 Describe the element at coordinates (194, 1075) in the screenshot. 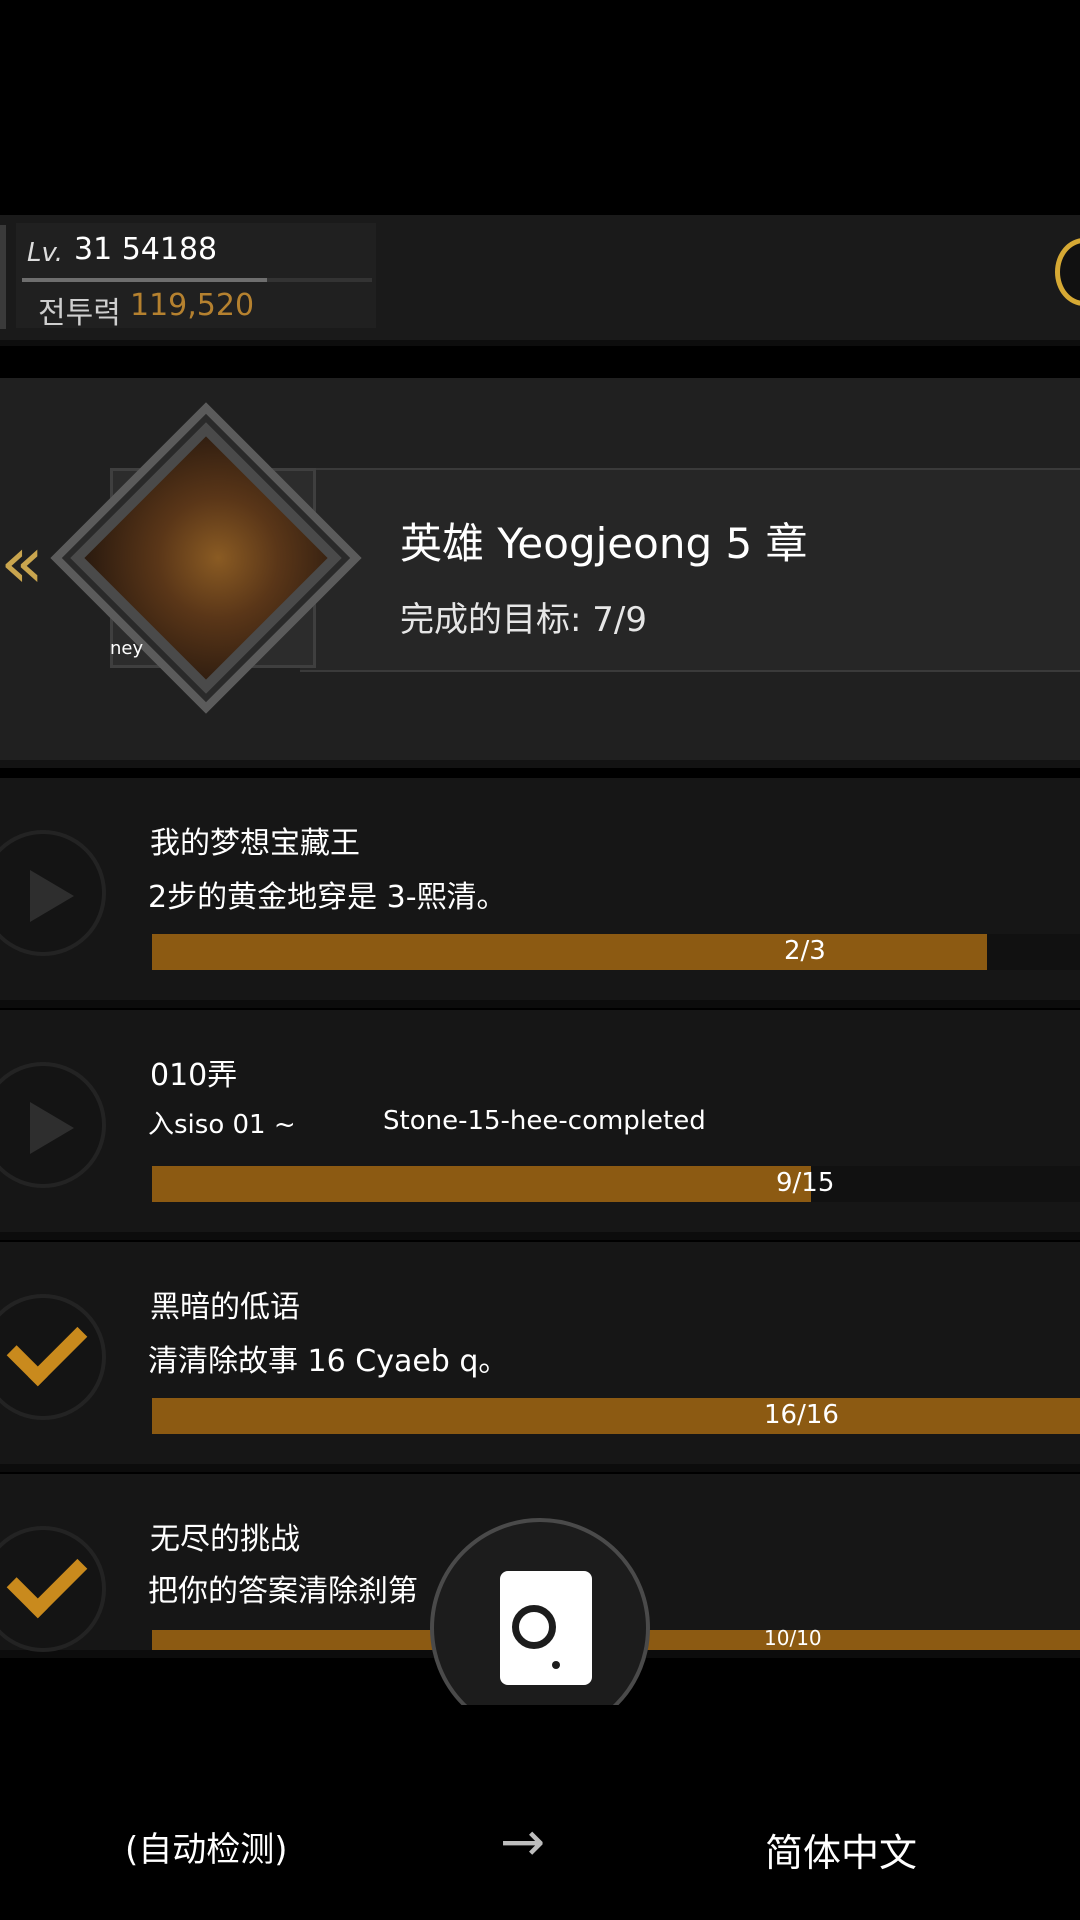

I see `mission-title: 010弄` at that location.